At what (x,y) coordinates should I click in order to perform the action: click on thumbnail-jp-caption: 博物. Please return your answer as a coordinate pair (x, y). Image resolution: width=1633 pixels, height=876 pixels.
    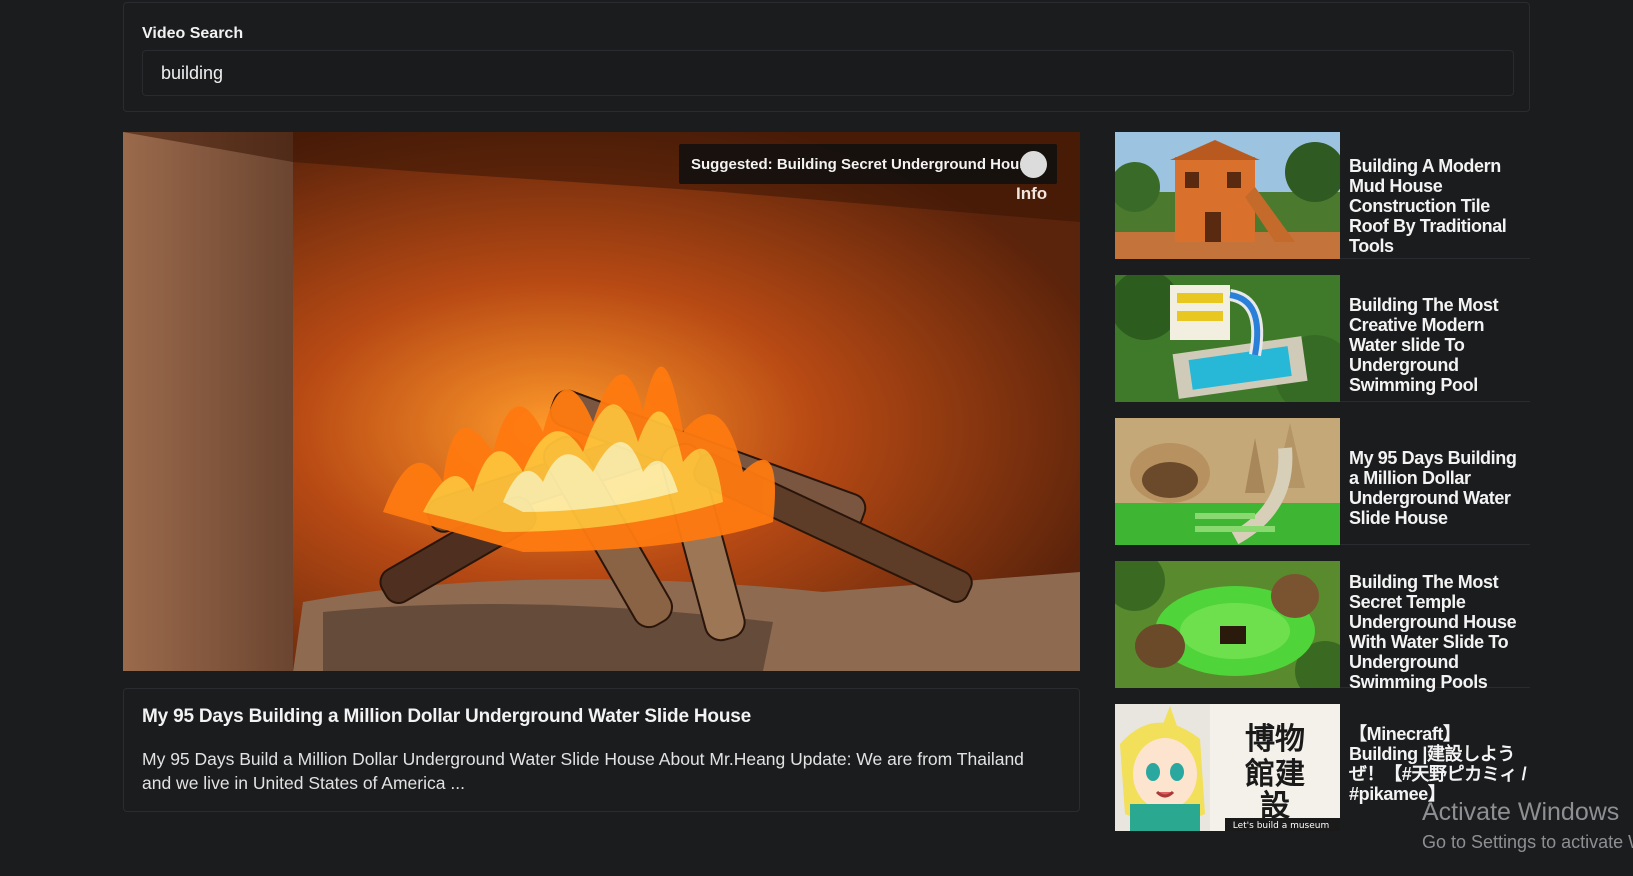
    Looking at the image, I should click on (1275, 739).